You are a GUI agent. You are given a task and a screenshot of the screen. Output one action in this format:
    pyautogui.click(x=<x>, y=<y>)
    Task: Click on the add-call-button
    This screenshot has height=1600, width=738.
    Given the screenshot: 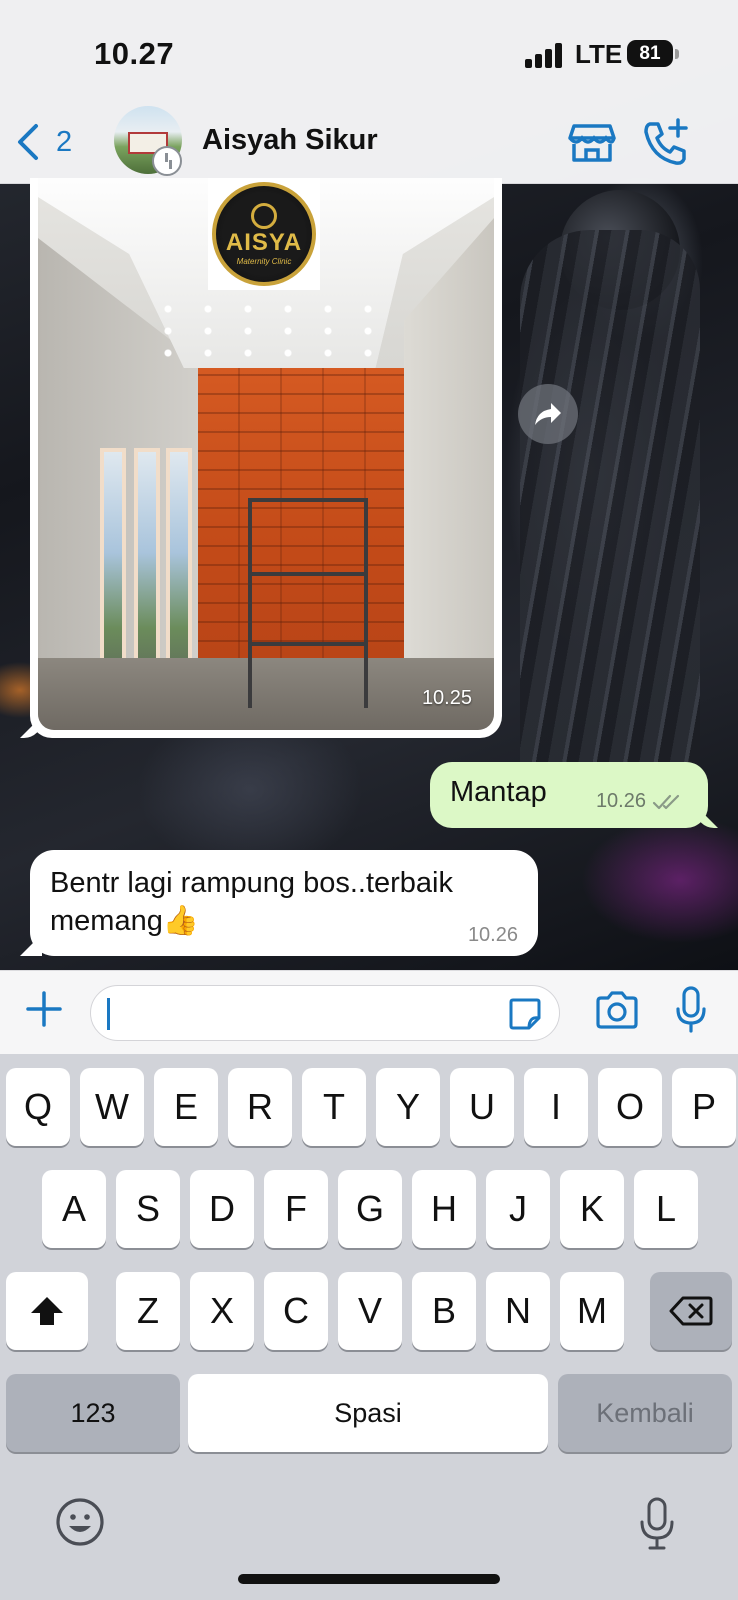 What is the action you would take?
    pyautogui.click(x=666, y=142)
    